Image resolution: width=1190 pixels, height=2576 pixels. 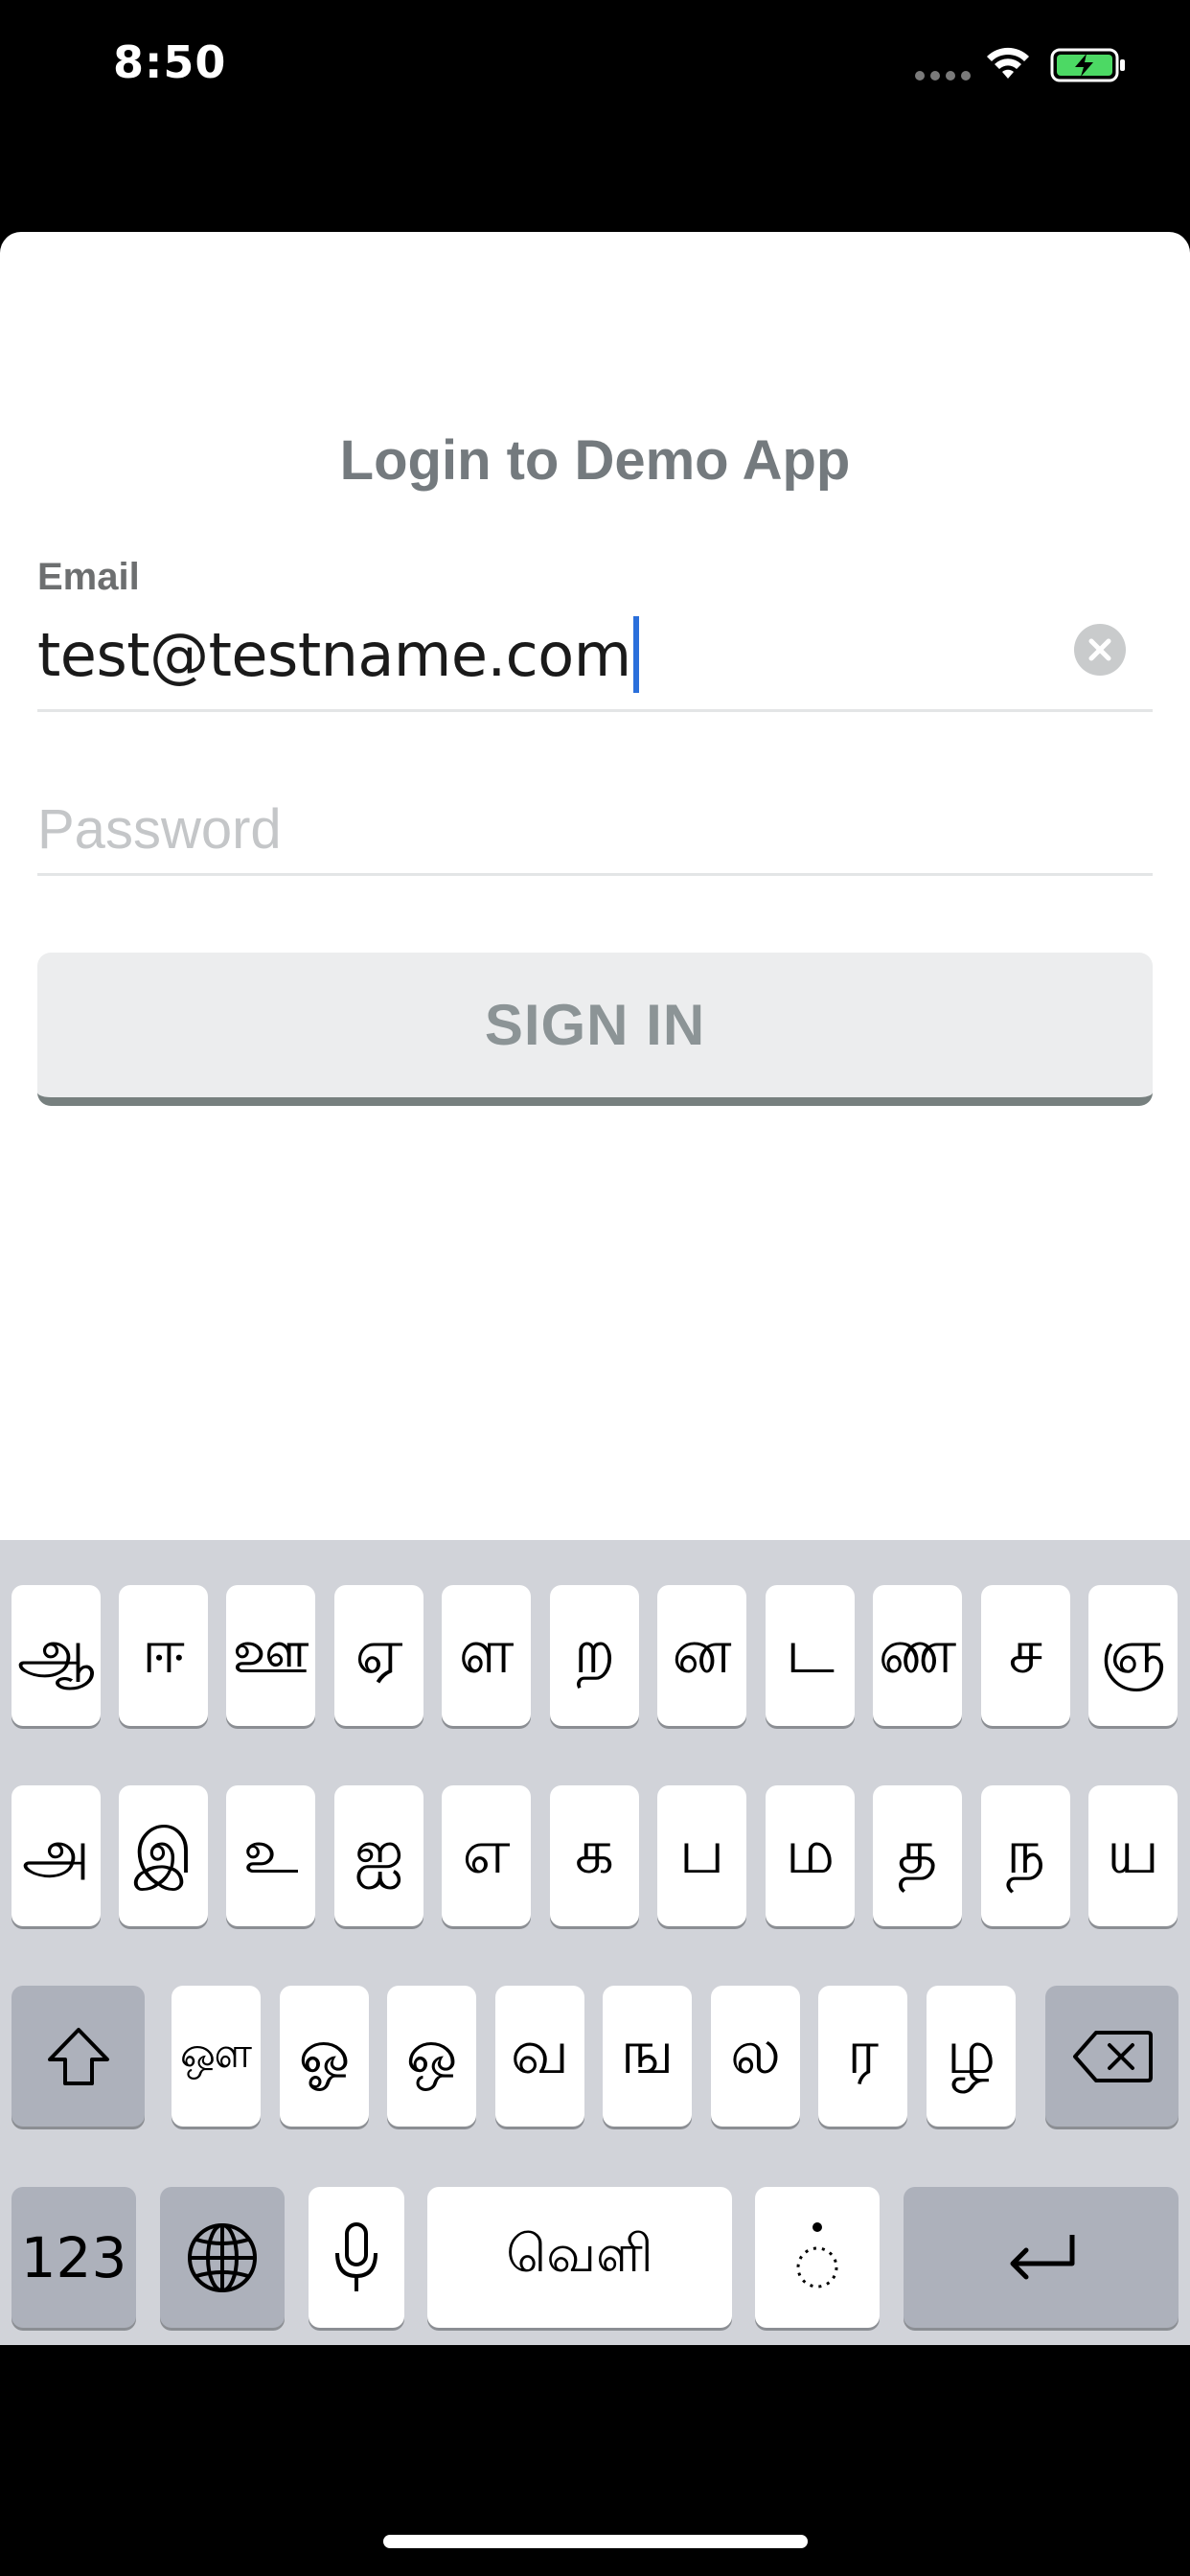 I want to click on key: ஐ, so click(x=379, y=1855).